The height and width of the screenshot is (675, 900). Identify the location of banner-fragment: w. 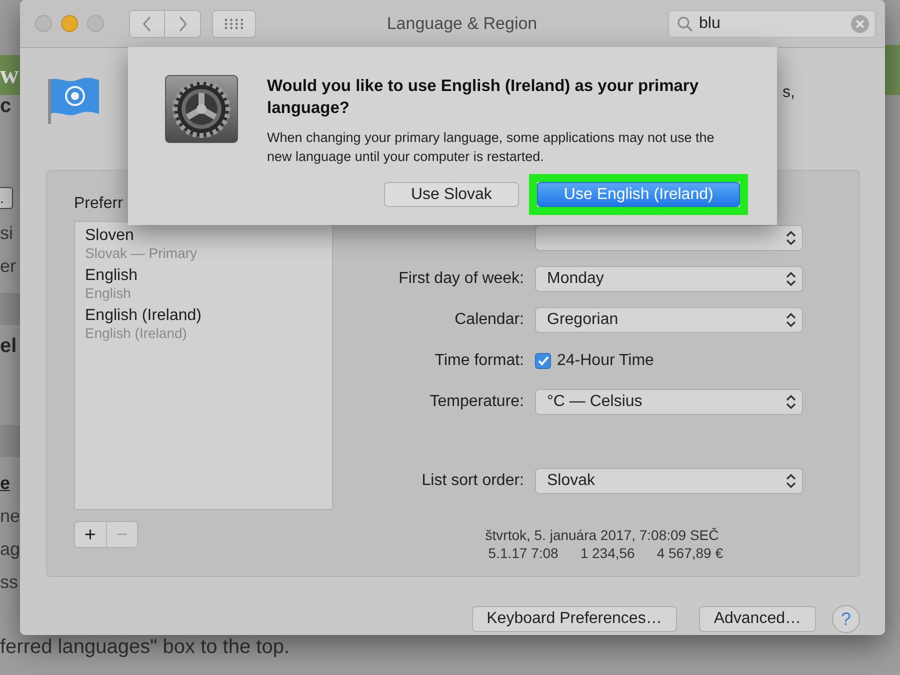
(10, 75).